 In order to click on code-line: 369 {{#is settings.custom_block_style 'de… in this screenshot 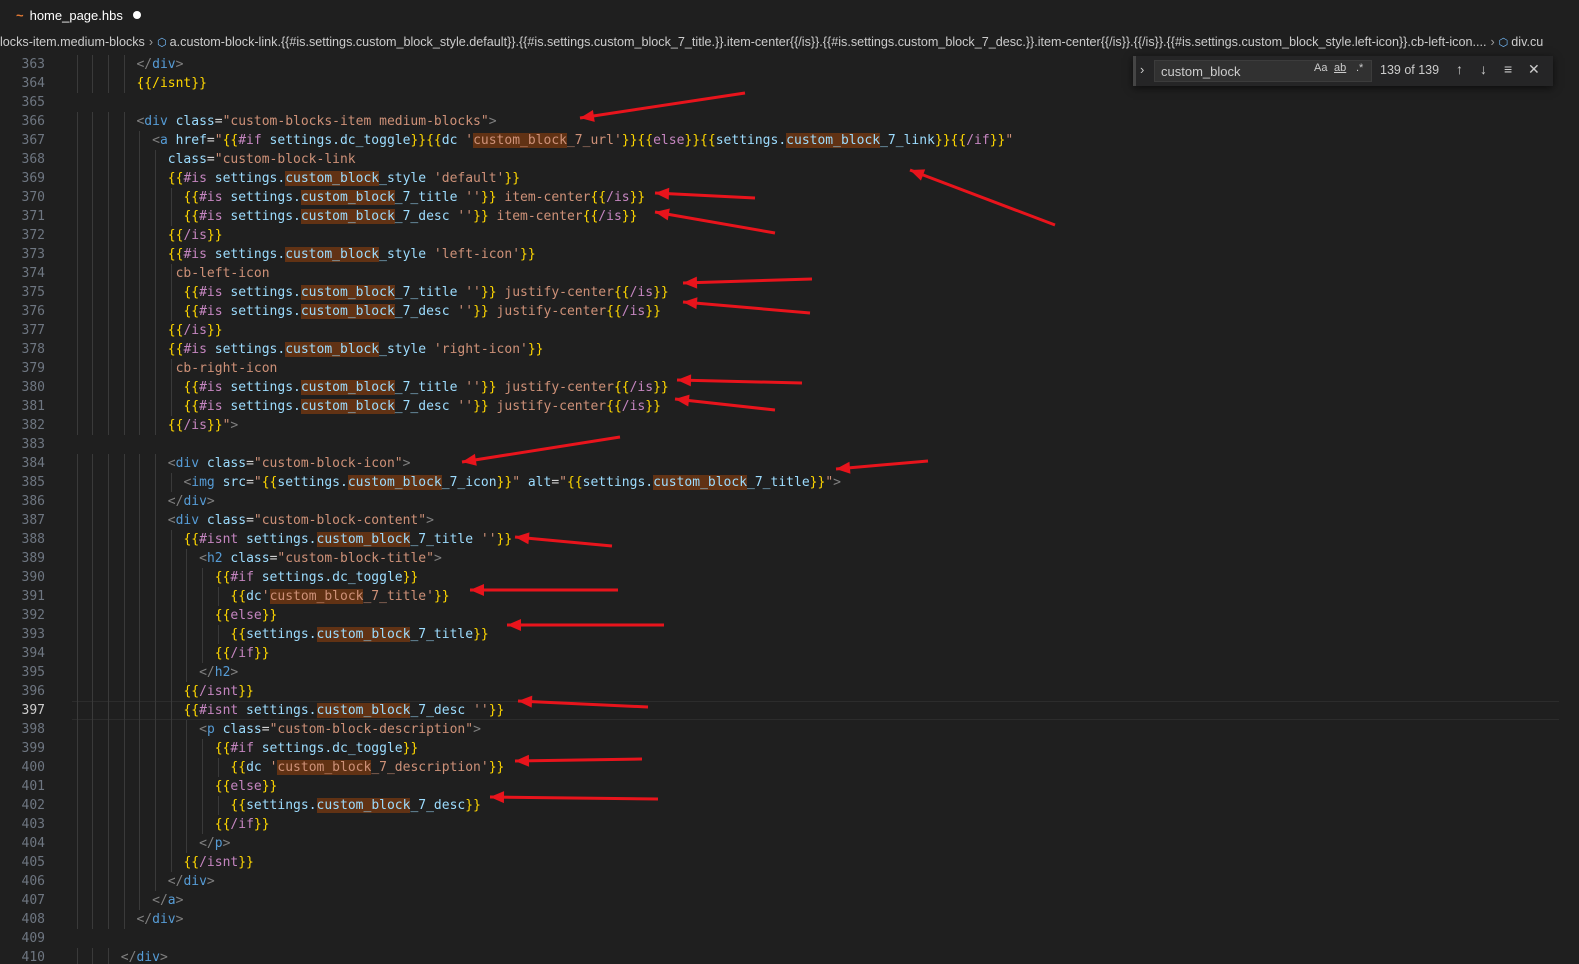, I will do `click(789, 178)`.